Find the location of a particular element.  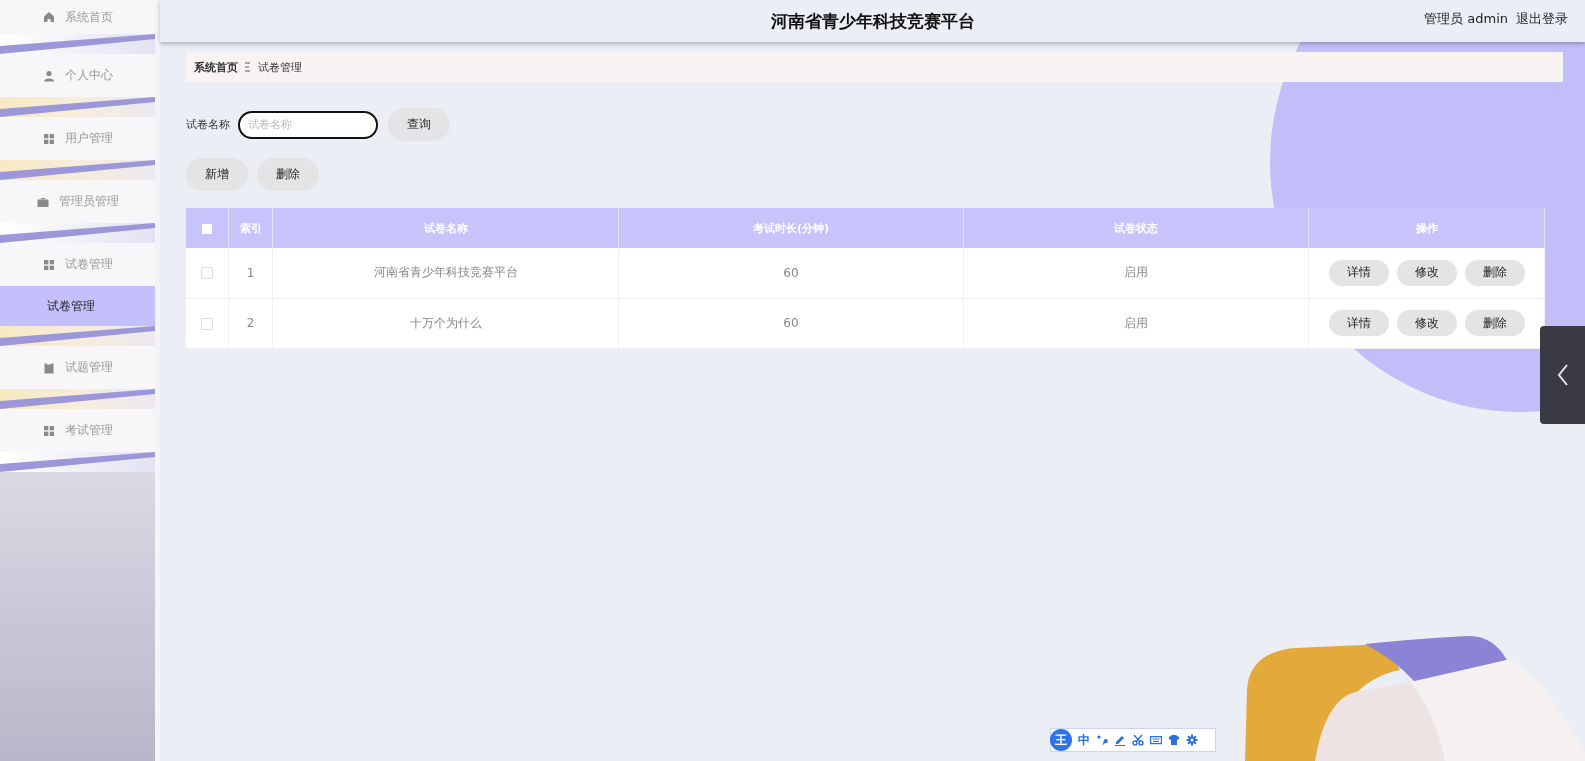

pen-icon is located at coordinates (1120, 740).